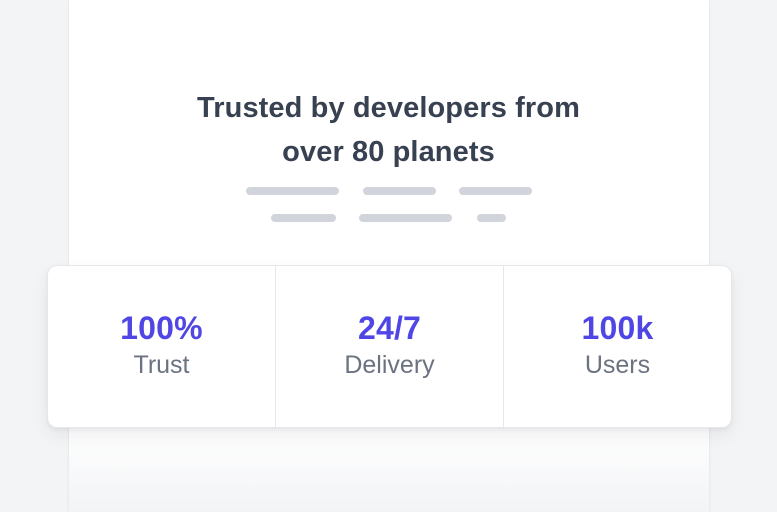  Describe the element at coordinates (617, 328) in the screenshot. I see `stat-value: 100k` at that location.